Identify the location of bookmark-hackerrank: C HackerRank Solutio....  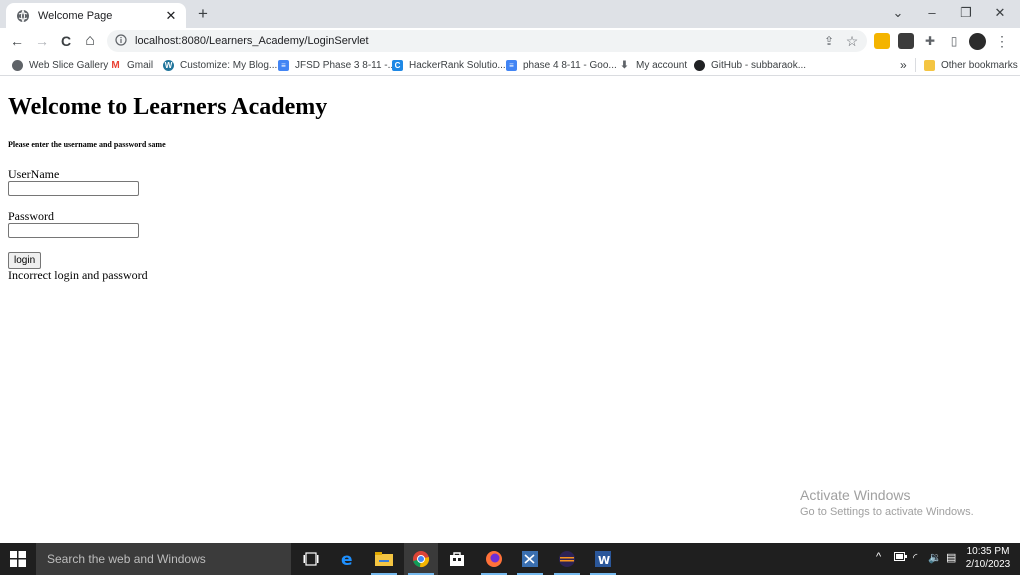
(449, 65).